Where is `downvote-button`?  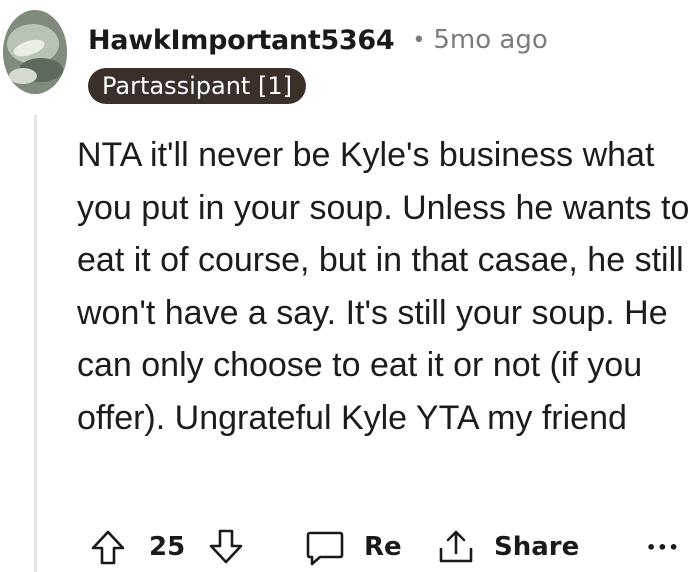
downvote-button is located at coordinates (226, 547).